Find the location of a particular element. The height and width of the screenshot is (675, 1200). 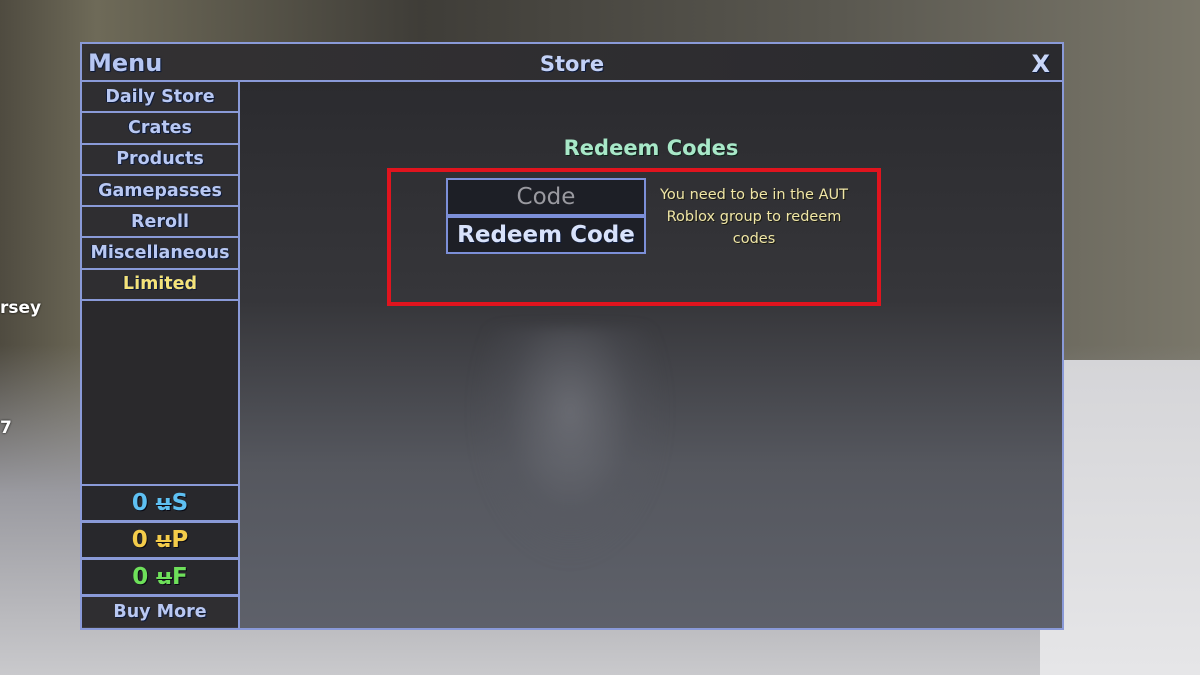

currency-p-amount: 0 is located at coordinates (139, 540).